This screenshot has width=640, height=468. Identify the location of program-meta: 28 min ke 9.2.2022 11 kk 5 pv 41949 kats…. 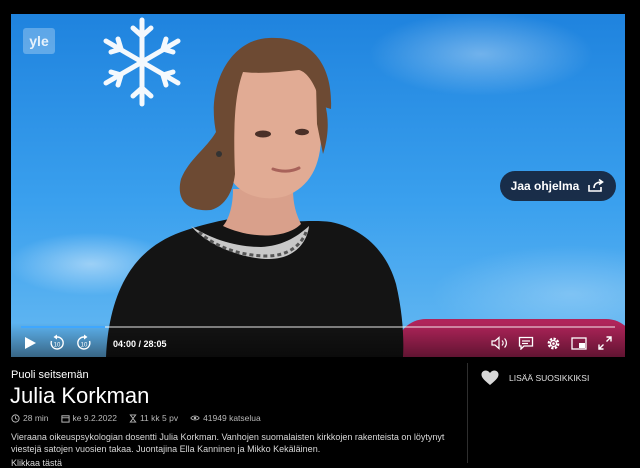
(136, 418).